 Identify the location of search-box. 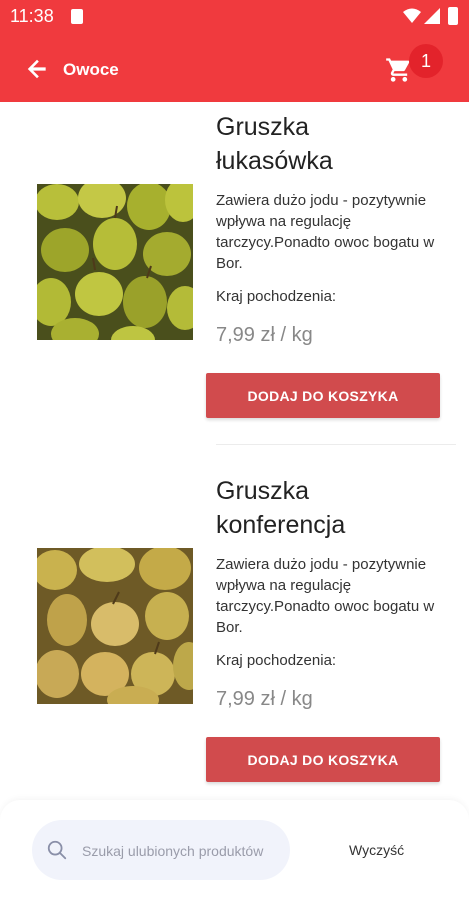
(161, 850).